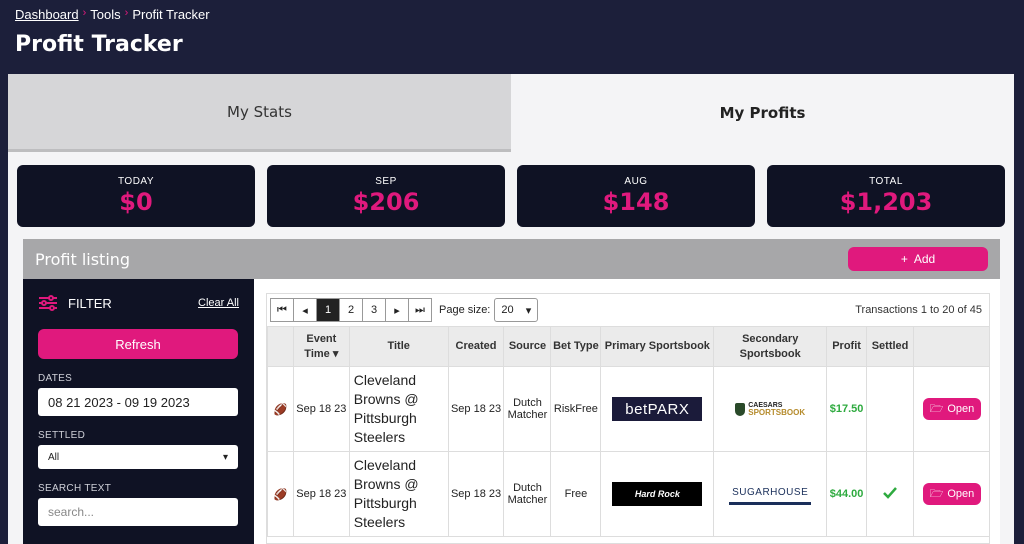  What do you see at coordinates (351, 310) in the screenshot?
I see `page-button-2: 2` at bounding box center [351, 310].